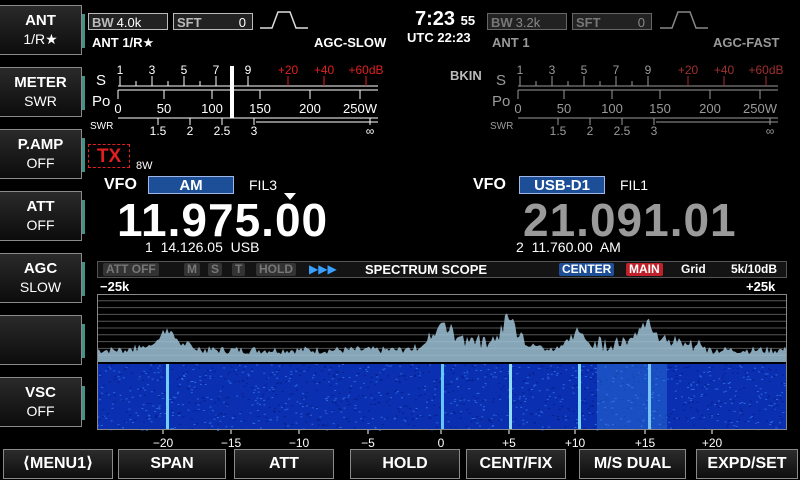 Image resolution: width=800 pixels, height=480 pixels. What do you see at coordinates (405, 464) in the screenshot?
I see `bottom-button-3: HOLD` at bounding box center [405, 464].